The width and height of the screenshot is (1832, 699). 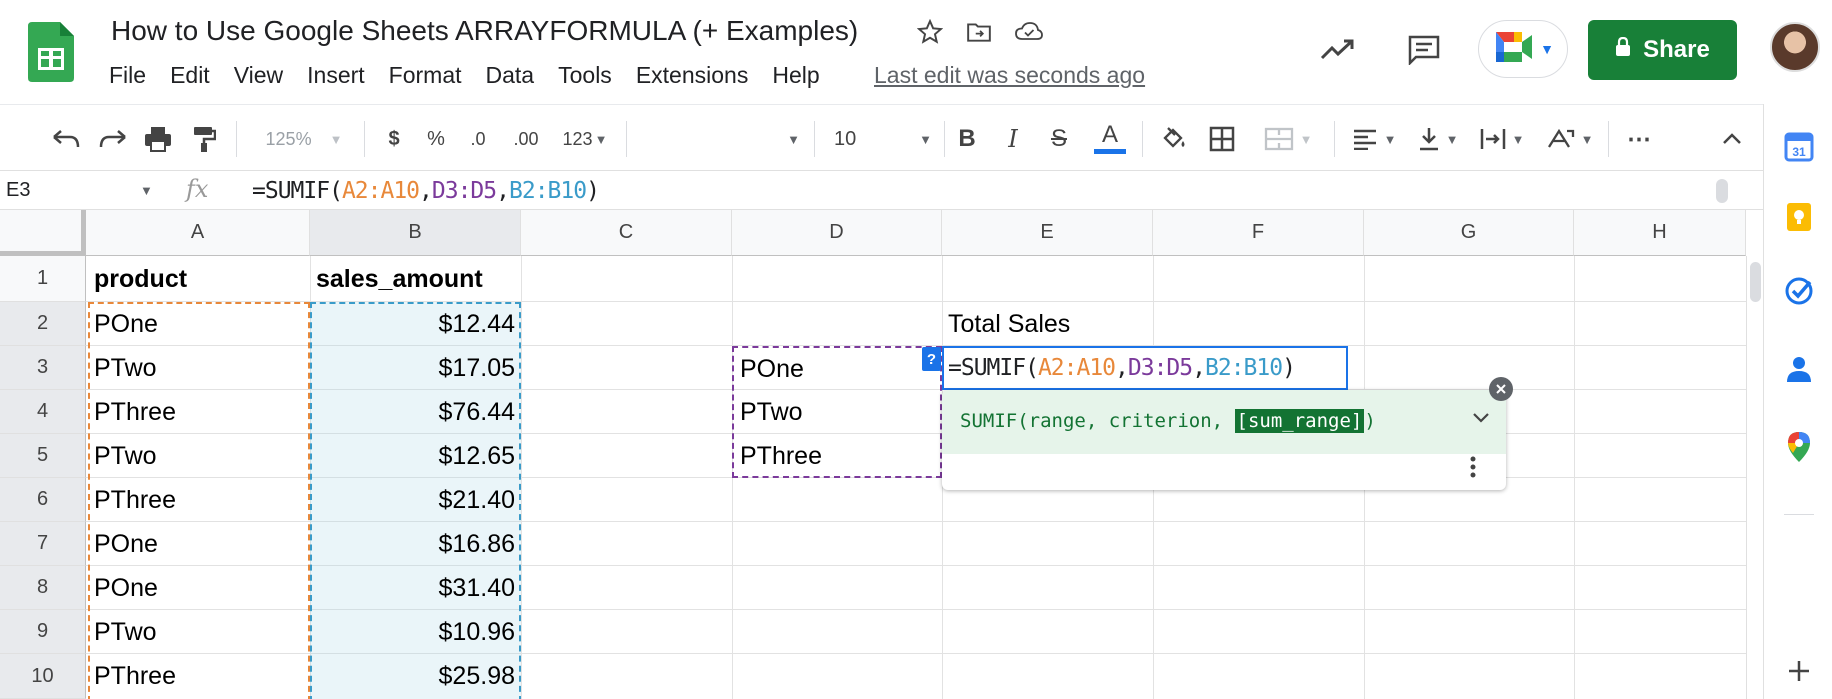 What do you see at coordinates (1047, 324) in the screenshot?
I see `cell-e2: Total Sales` at bounding box center [1047, 324].